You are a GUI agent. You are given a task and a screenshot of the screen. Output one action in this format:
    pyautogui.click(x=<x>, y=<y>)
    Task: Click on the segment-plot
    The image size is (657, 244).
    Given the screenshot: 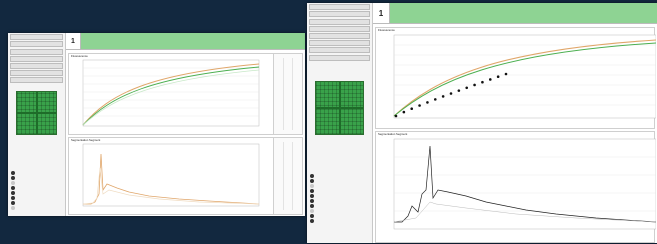 What is the action you would take?
    pyautogui.click(x=171, y=175)
    